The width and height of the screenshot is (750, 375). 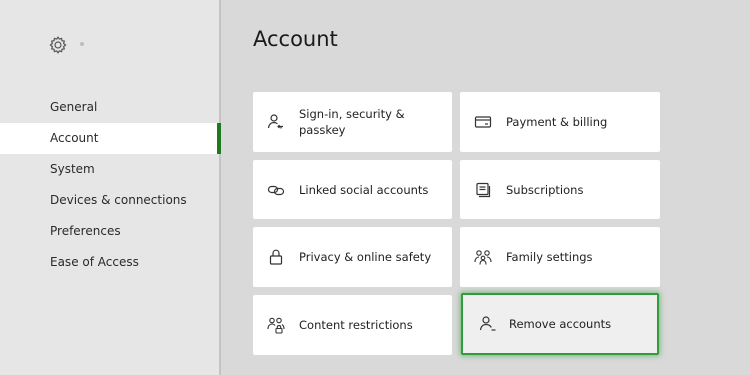 What do you see at coordinates (110, 262) in the screenshot?
I see `sidebar-item-ease-of-access: Ease of Access` at bounding box center [110, 262].